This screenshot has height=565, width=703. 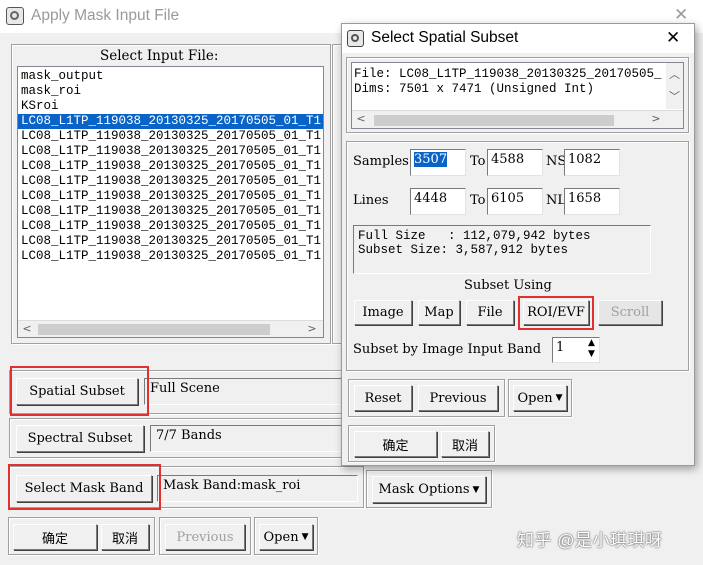 I want to click on spinner-arrows-icon: ▲ ▼, so click(x=591, y=350).